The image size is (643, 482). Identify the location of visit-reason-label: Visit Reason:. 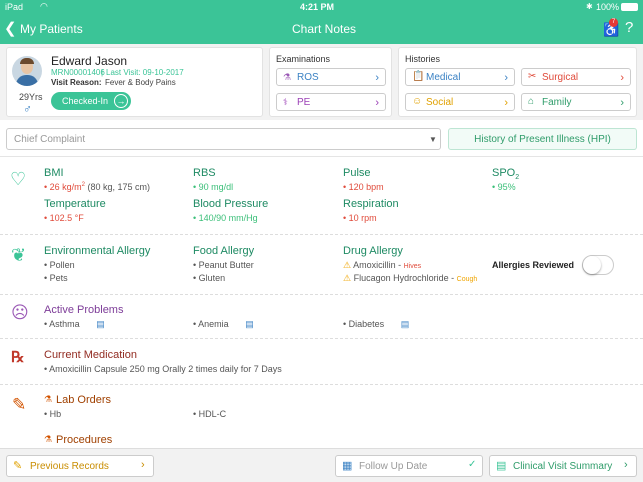
(76, 82).